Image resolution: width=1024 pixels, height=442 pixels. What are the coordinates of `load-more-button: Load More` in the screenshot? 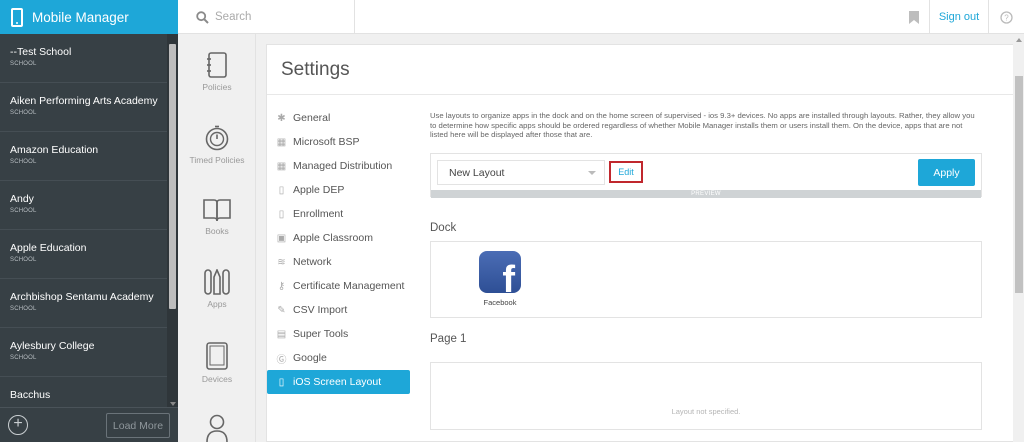 It's located at (138, 425).